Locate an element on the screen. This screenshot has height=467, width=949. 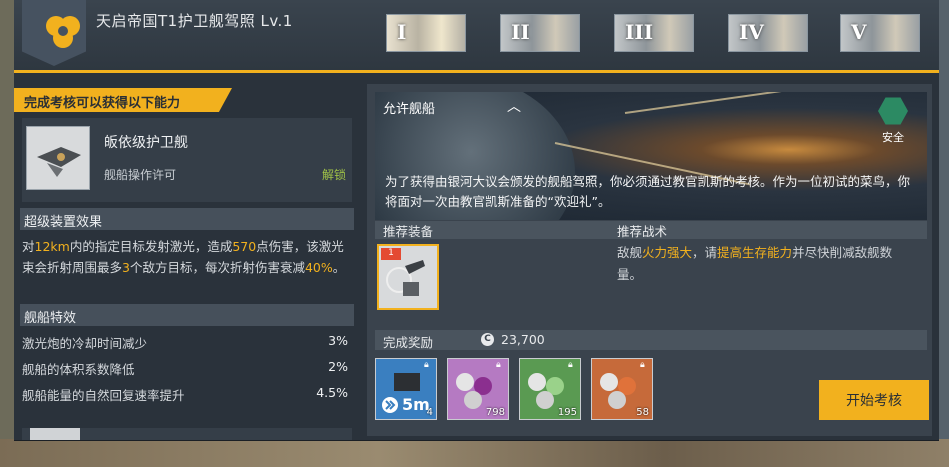
reward-item-purple-ore: 🔒︎ 798 is located at coordinates (478, 389).